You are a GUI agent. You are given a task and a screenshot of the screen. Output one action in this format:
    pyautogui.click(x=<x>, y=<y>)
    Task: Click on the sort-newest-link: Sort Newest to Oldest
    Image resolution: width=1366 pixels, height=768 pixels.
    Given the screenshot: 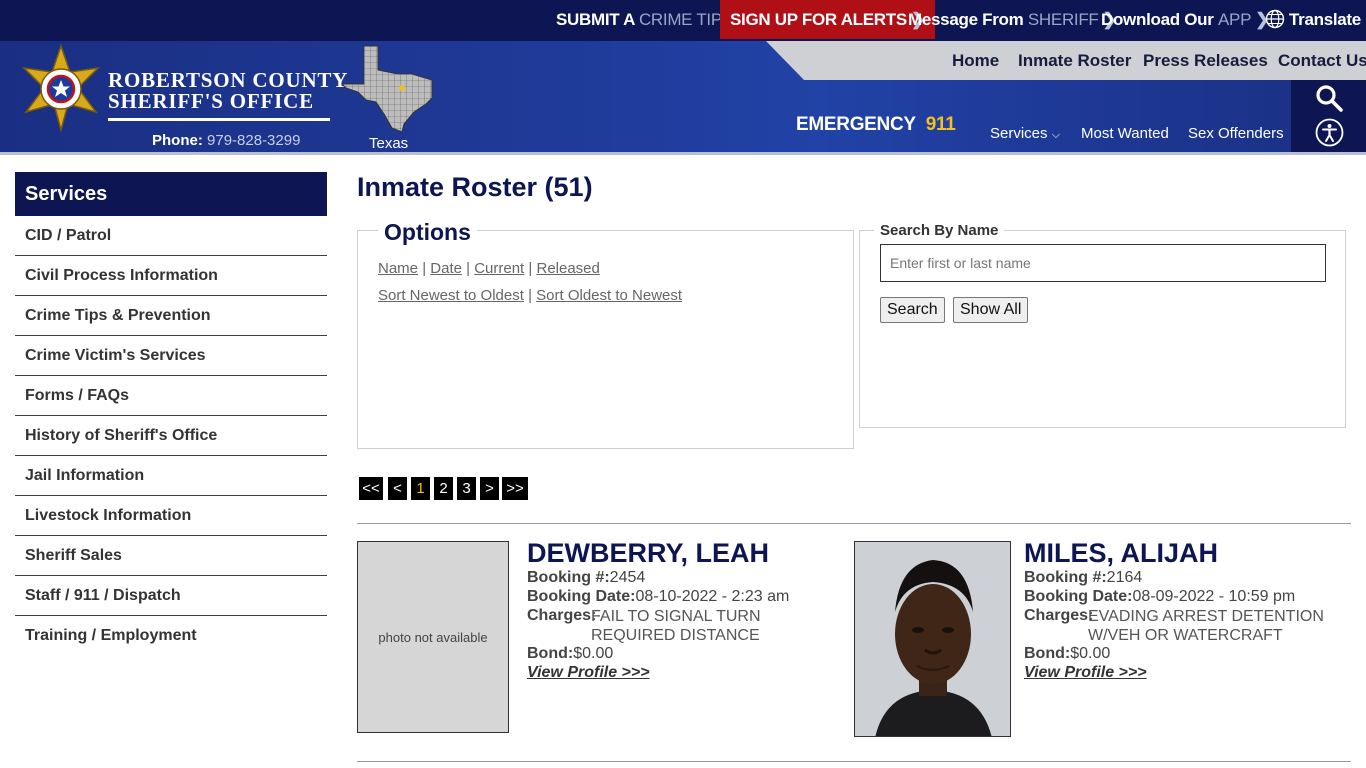 What is the action you would take?
    pyautogui.click(x=451, y=295)
    